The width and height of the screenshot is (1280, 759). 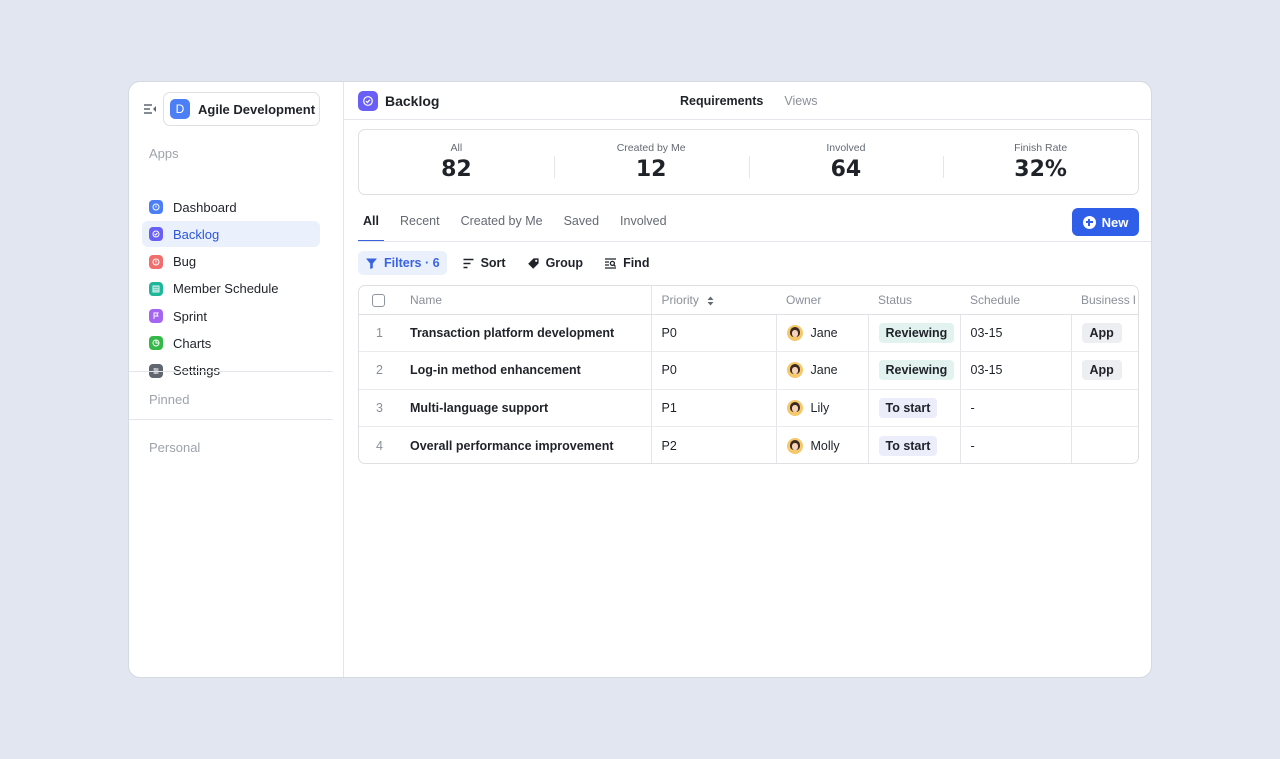 What do you see at coordinates (714, 408) in the screenshot?
I see `priority-cell: P1` at bounding box center [714, 408].